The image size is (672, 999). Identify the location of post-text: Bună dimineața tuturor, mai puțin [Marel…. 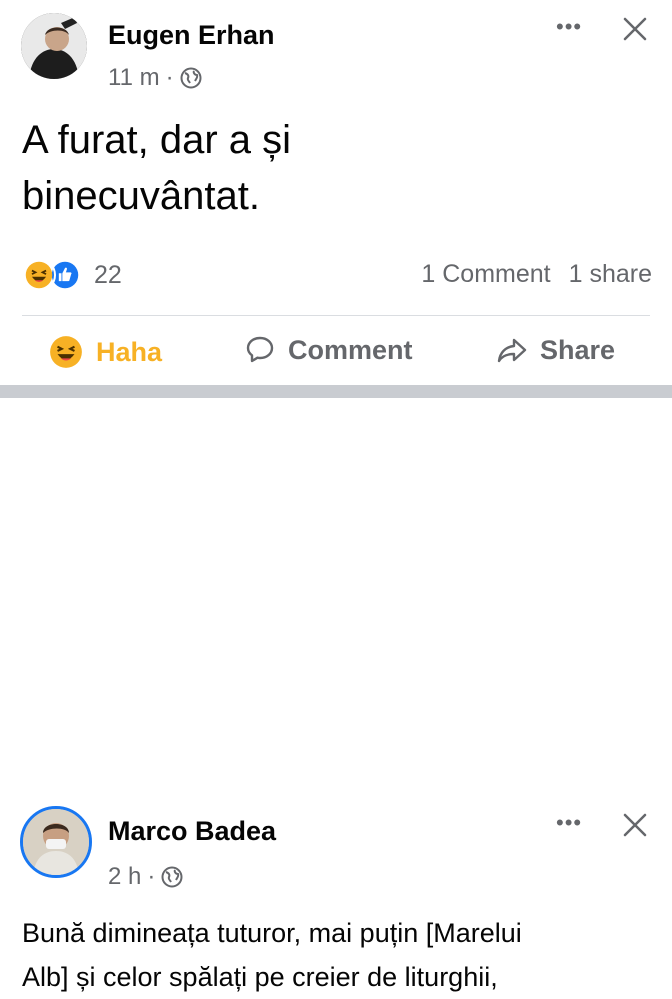
(342, 955).